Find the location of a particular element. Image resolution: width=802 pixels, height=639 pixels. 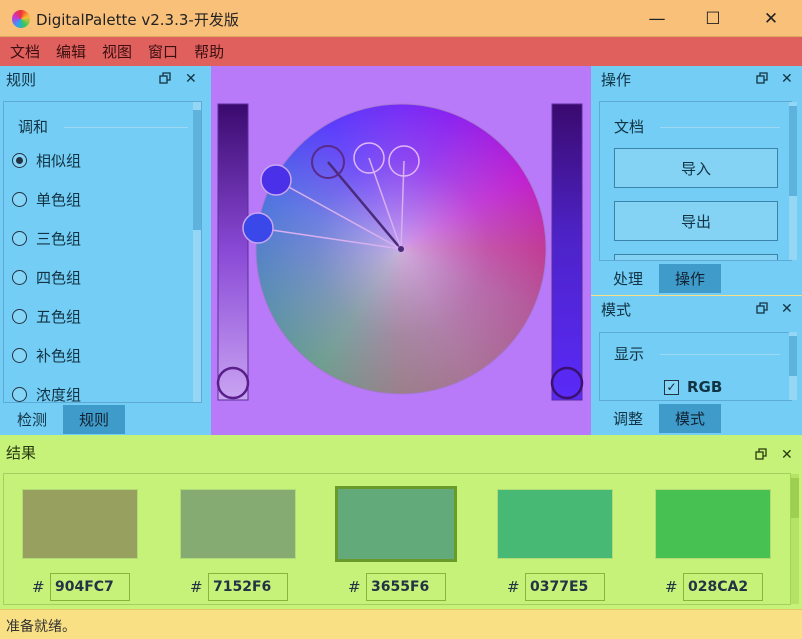

rule-option: 浓度组 is located at coordinates (46, 394).